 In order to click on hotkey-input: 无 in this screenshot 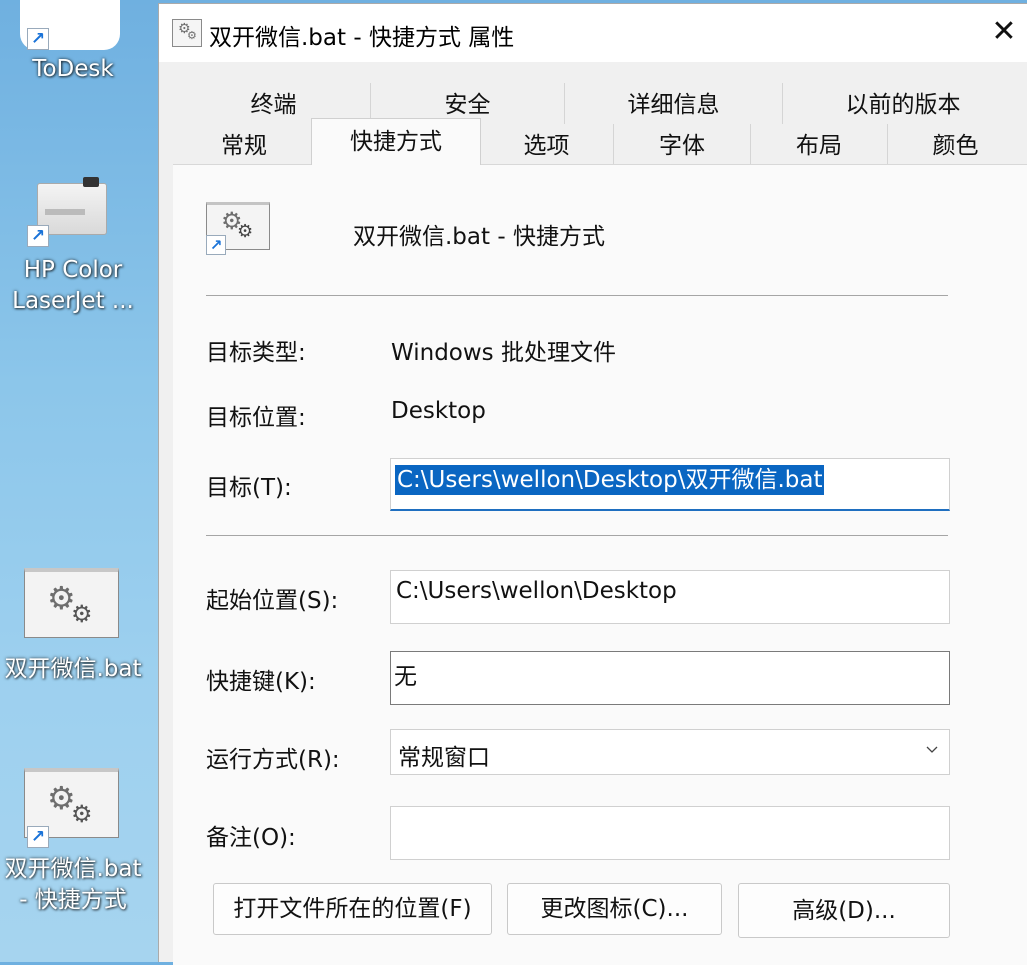, I will do `click(670, 678)`.